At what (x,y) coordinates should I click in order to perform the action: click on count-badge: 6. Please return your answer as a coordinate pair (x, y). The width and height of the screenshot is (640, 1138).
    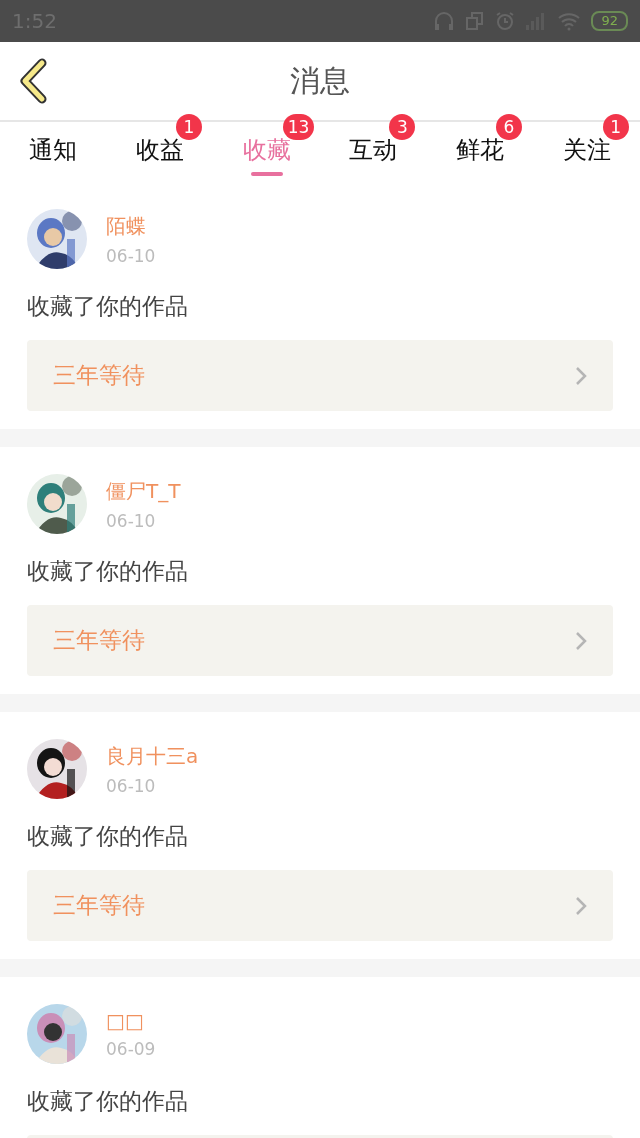
    Looking at the image, I should click on (509, 127).